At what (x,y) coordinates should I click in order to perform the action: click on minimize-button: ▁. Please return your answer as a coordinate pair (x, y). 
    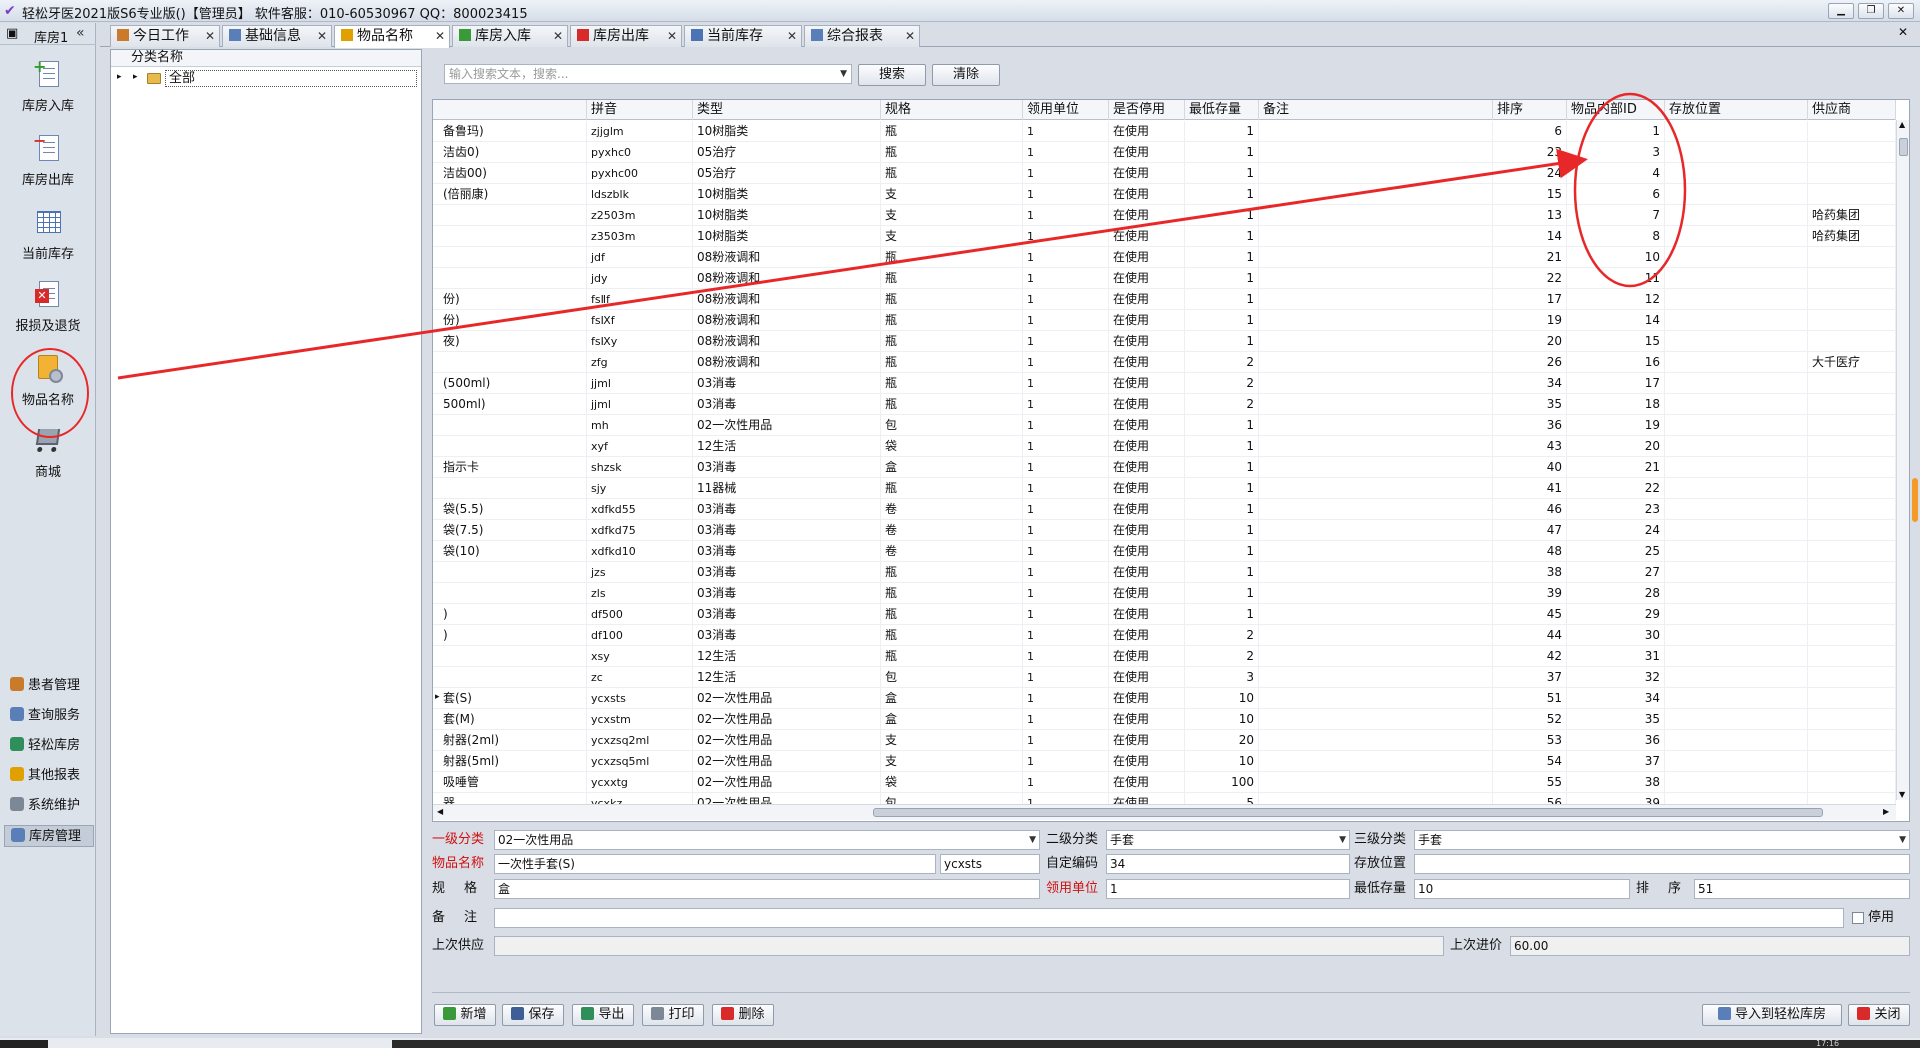
    Looking at the image, I should click on (1841, 11).